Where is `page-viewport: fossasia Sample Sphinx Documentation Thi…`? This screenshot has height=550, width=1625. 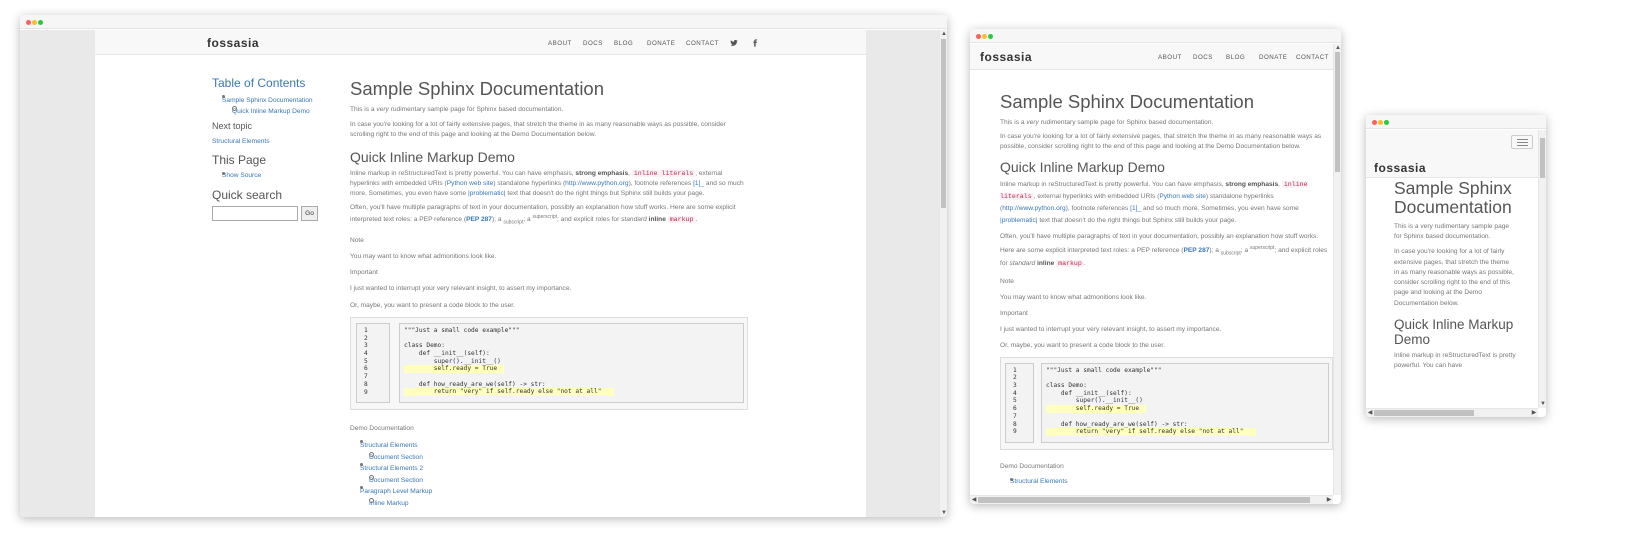
page-viewport: fossasia Sample Sphinx Documentation Thi… is located at coordinates (1452, 269).